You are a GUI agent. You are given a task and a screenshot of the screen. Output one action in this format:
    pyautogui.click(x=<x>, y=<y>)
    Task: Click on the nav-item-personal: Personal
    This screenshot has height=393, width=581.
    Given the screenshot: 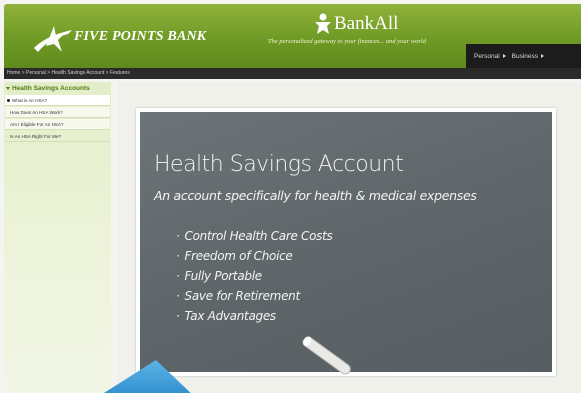 What is the action you would take?
    pyautogui.click(x=490, y=56)
    